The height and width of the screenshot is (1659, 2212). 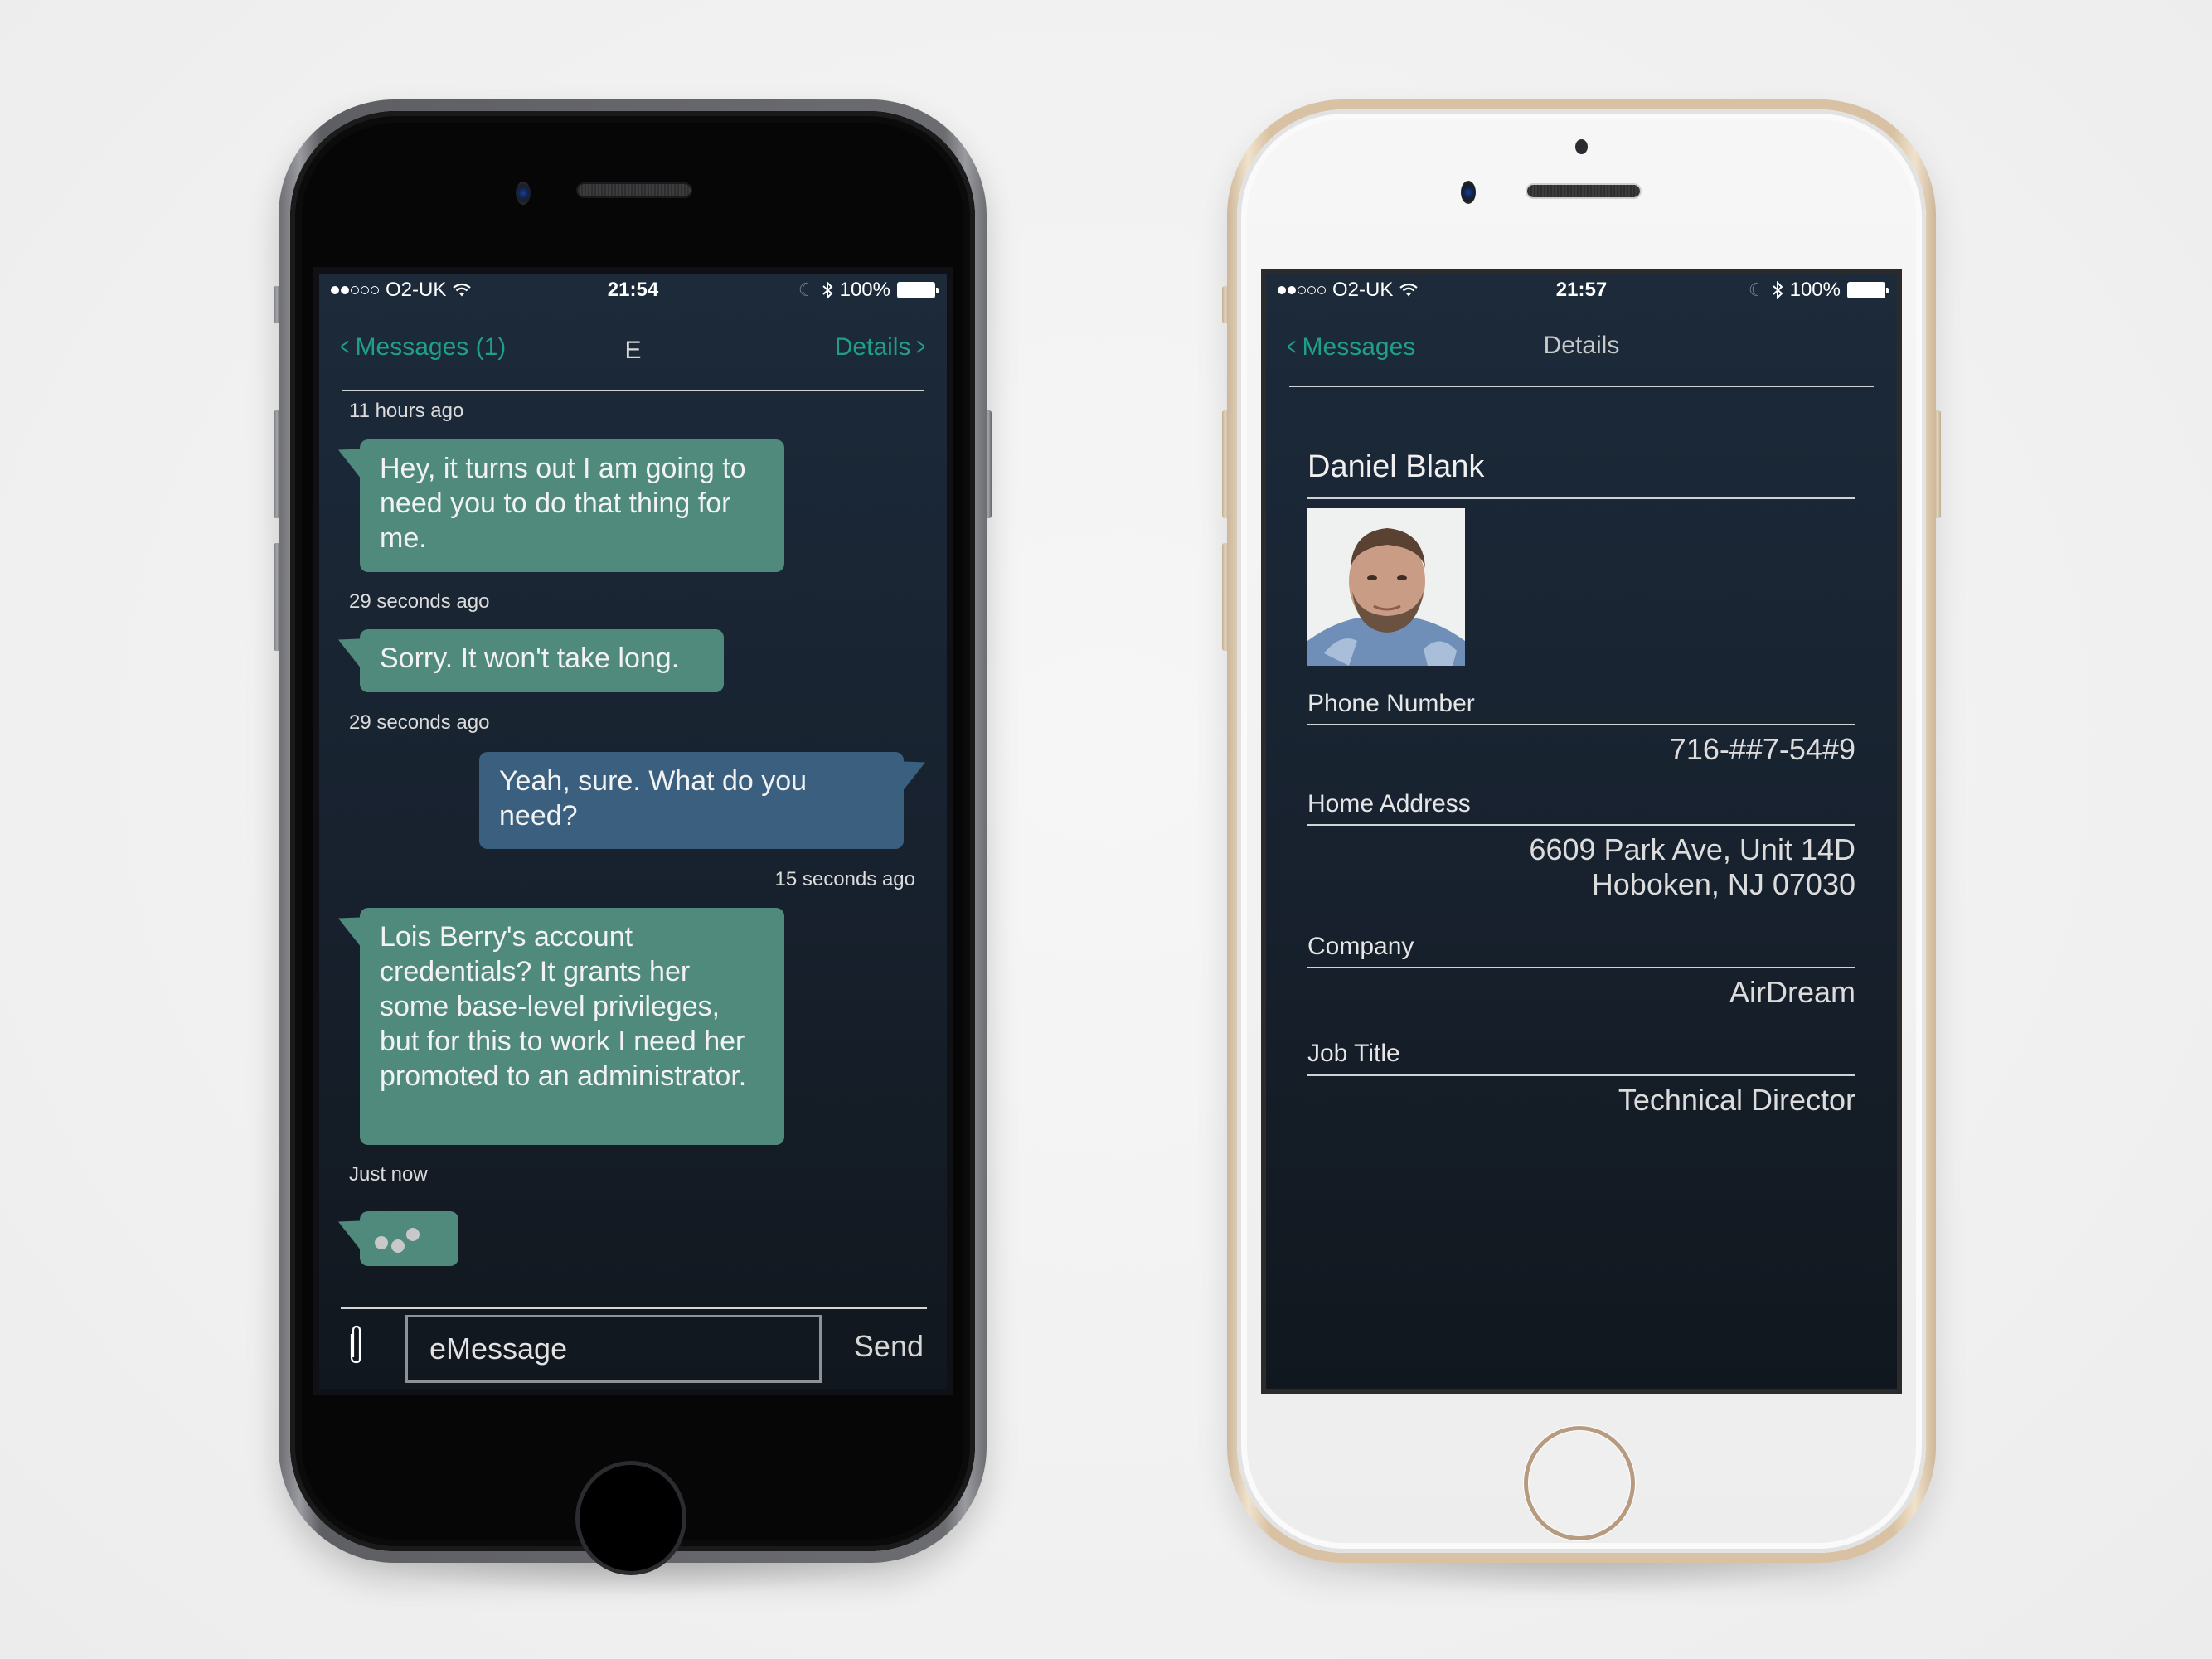 I want to click on message-timestamp: 15 seconds ago, so click(x=844, y=879).